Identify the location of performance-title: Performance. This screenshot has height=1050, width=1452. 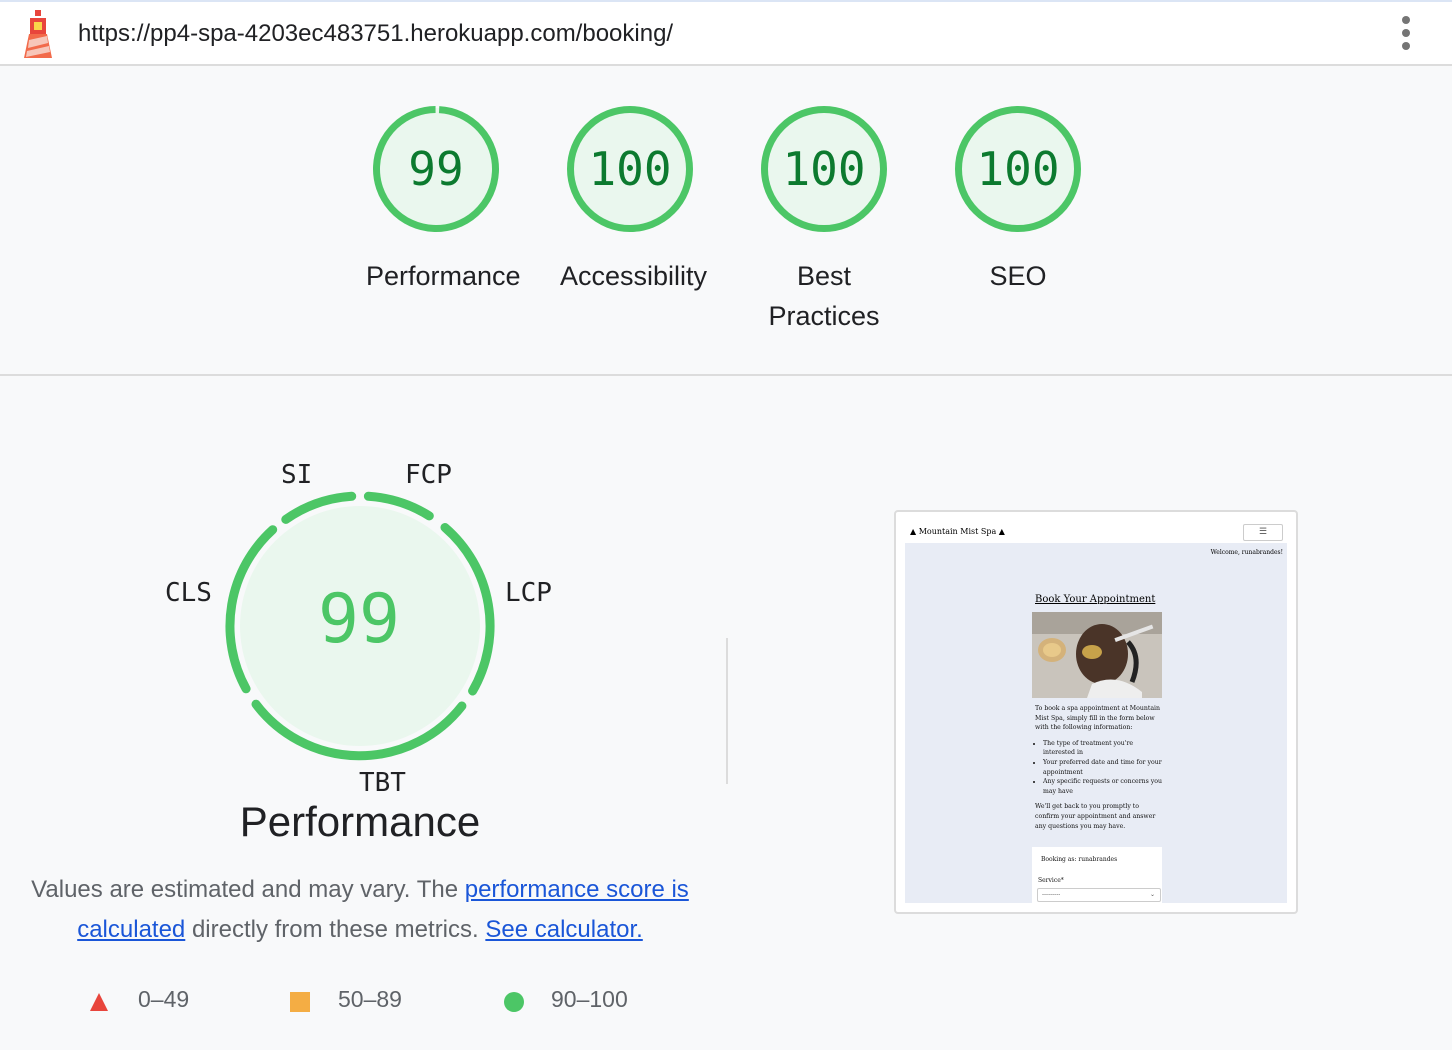
(360, 821).